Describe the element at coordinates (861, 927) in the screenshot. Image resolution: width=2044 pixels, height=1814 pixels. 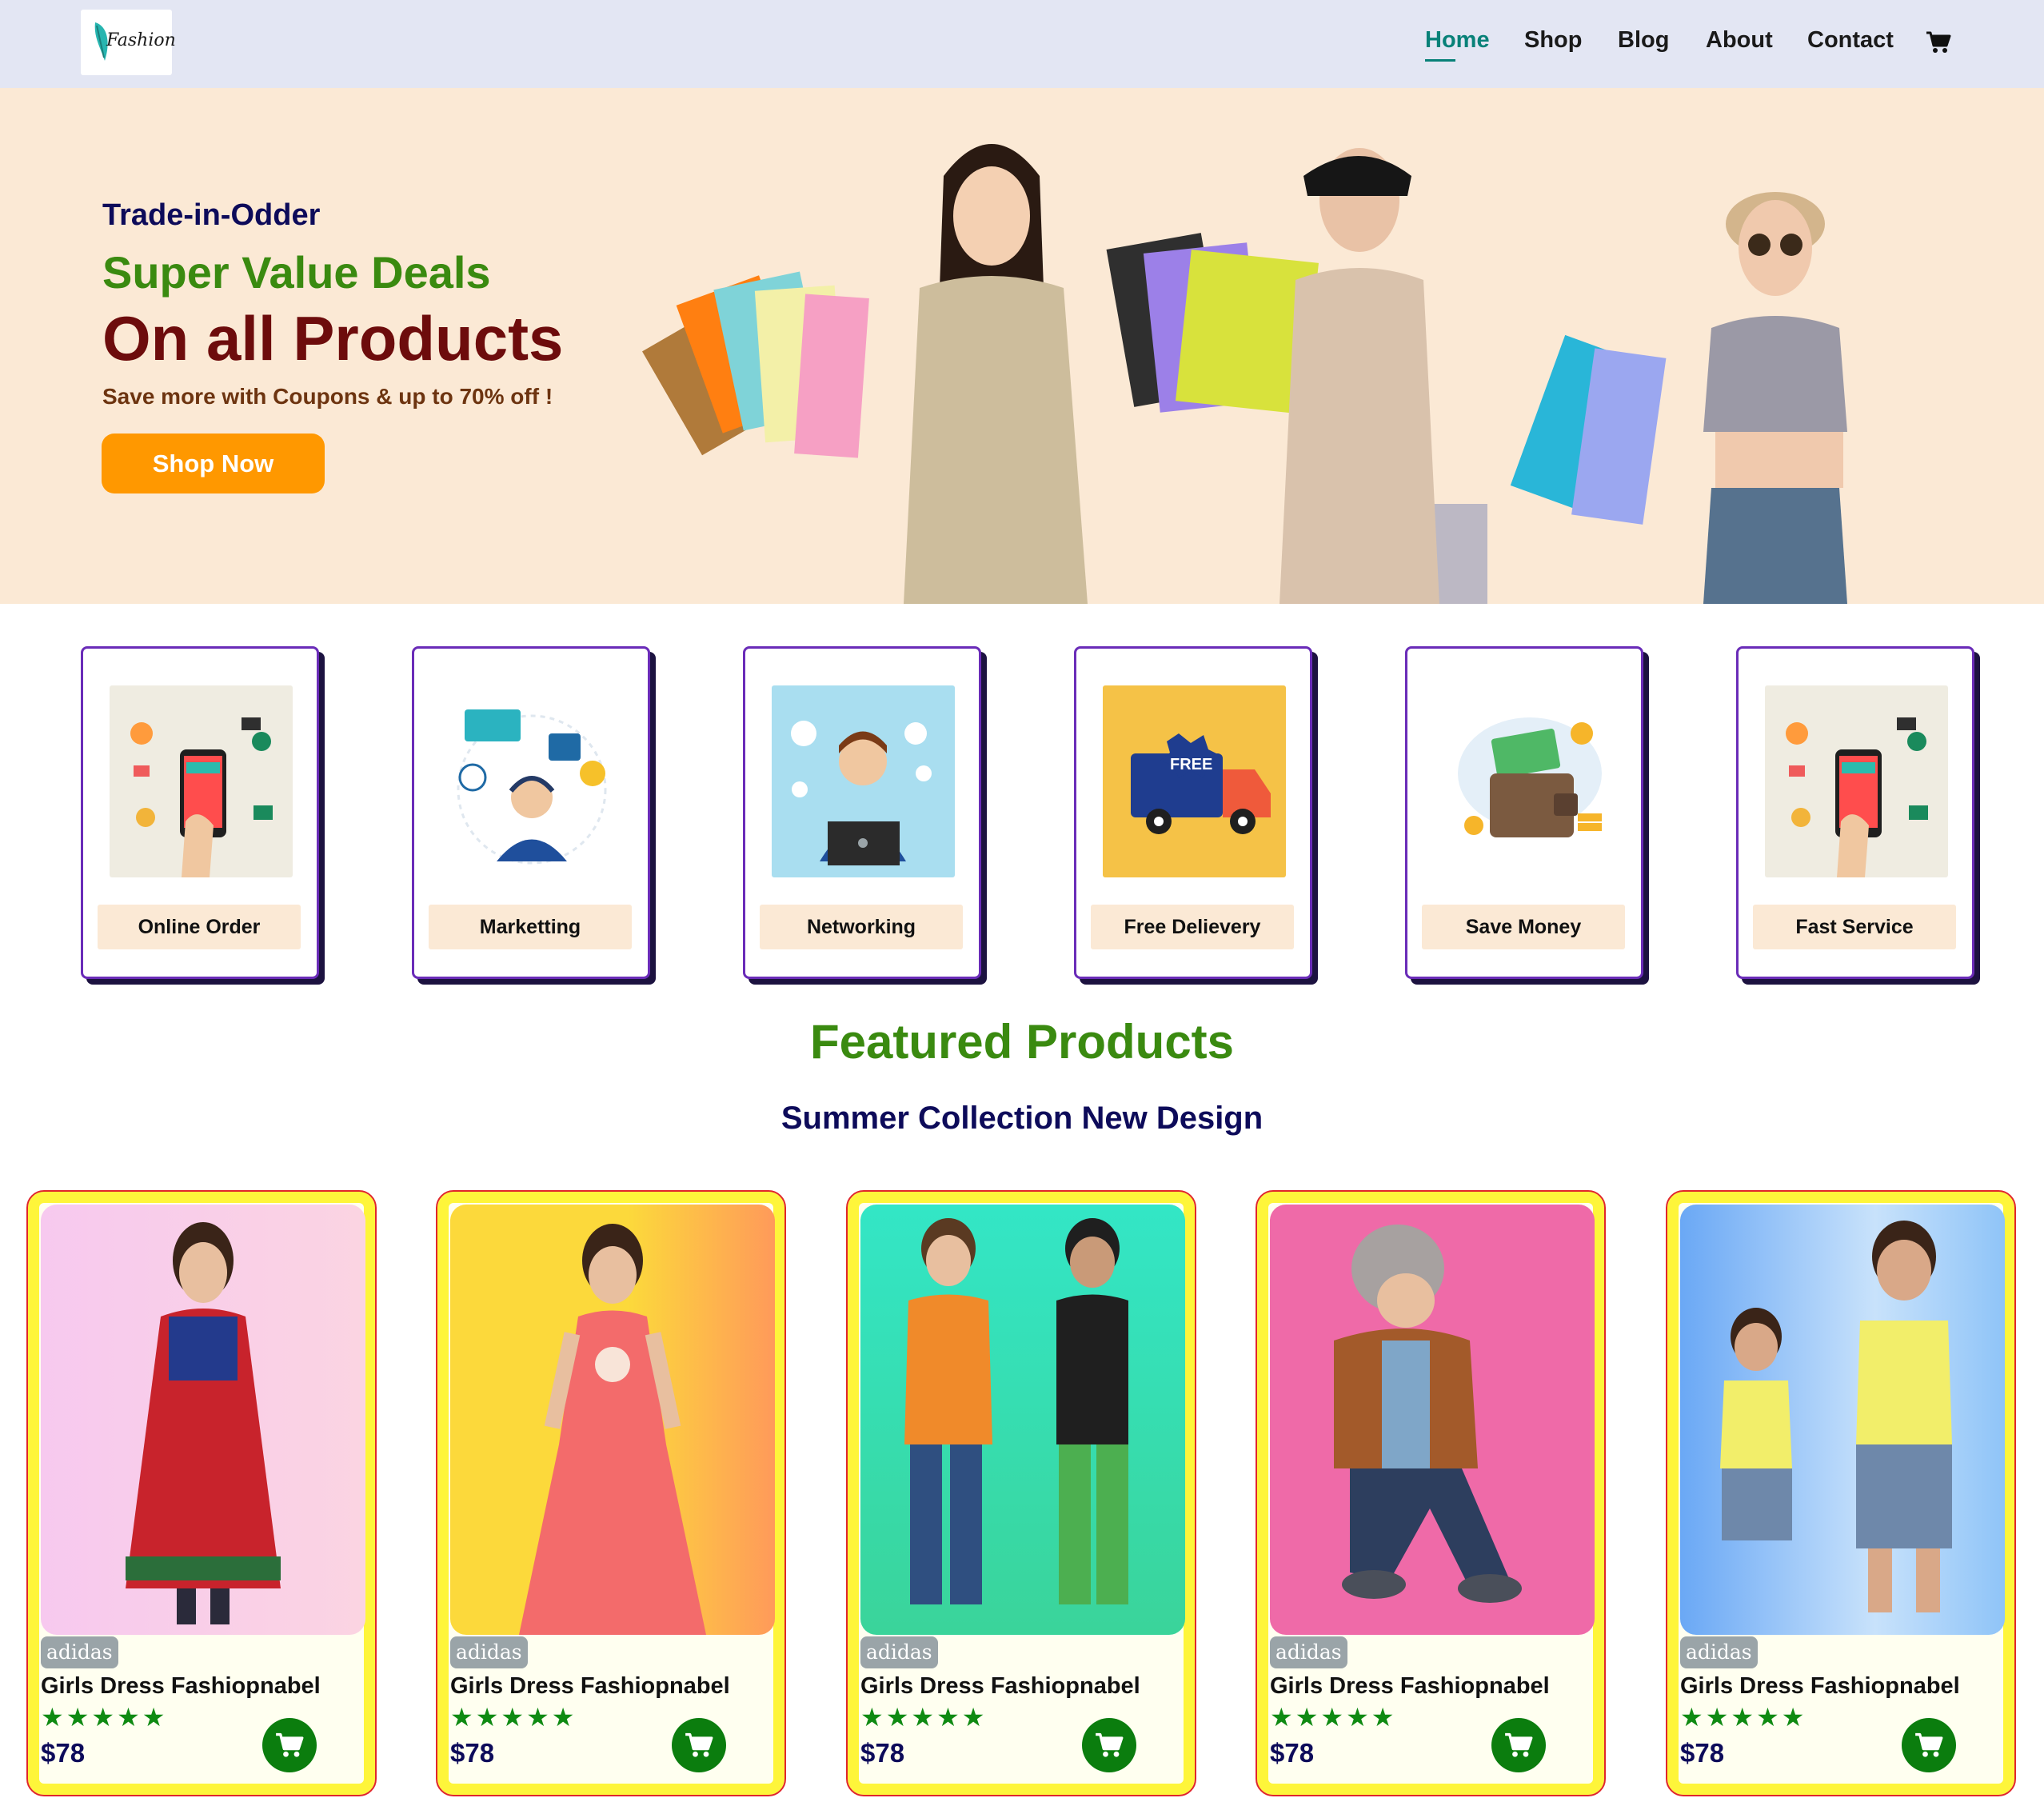
I see `feature-label: Networking` at that location.